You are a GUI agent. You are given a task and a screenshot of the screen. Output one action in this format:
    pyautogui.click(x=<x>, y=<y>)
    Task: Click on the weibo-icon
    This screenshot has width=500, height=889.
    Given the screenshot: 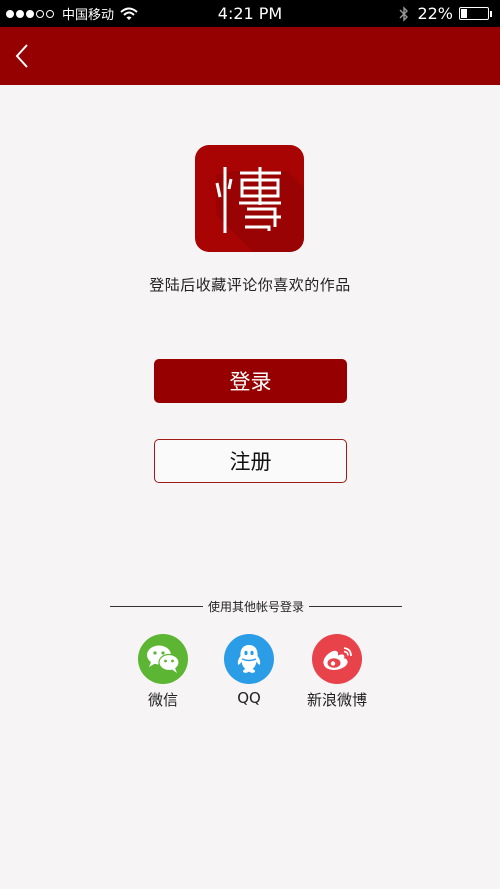 What is the action you would take?
    pyautogui.click(x=337, y=658)
    